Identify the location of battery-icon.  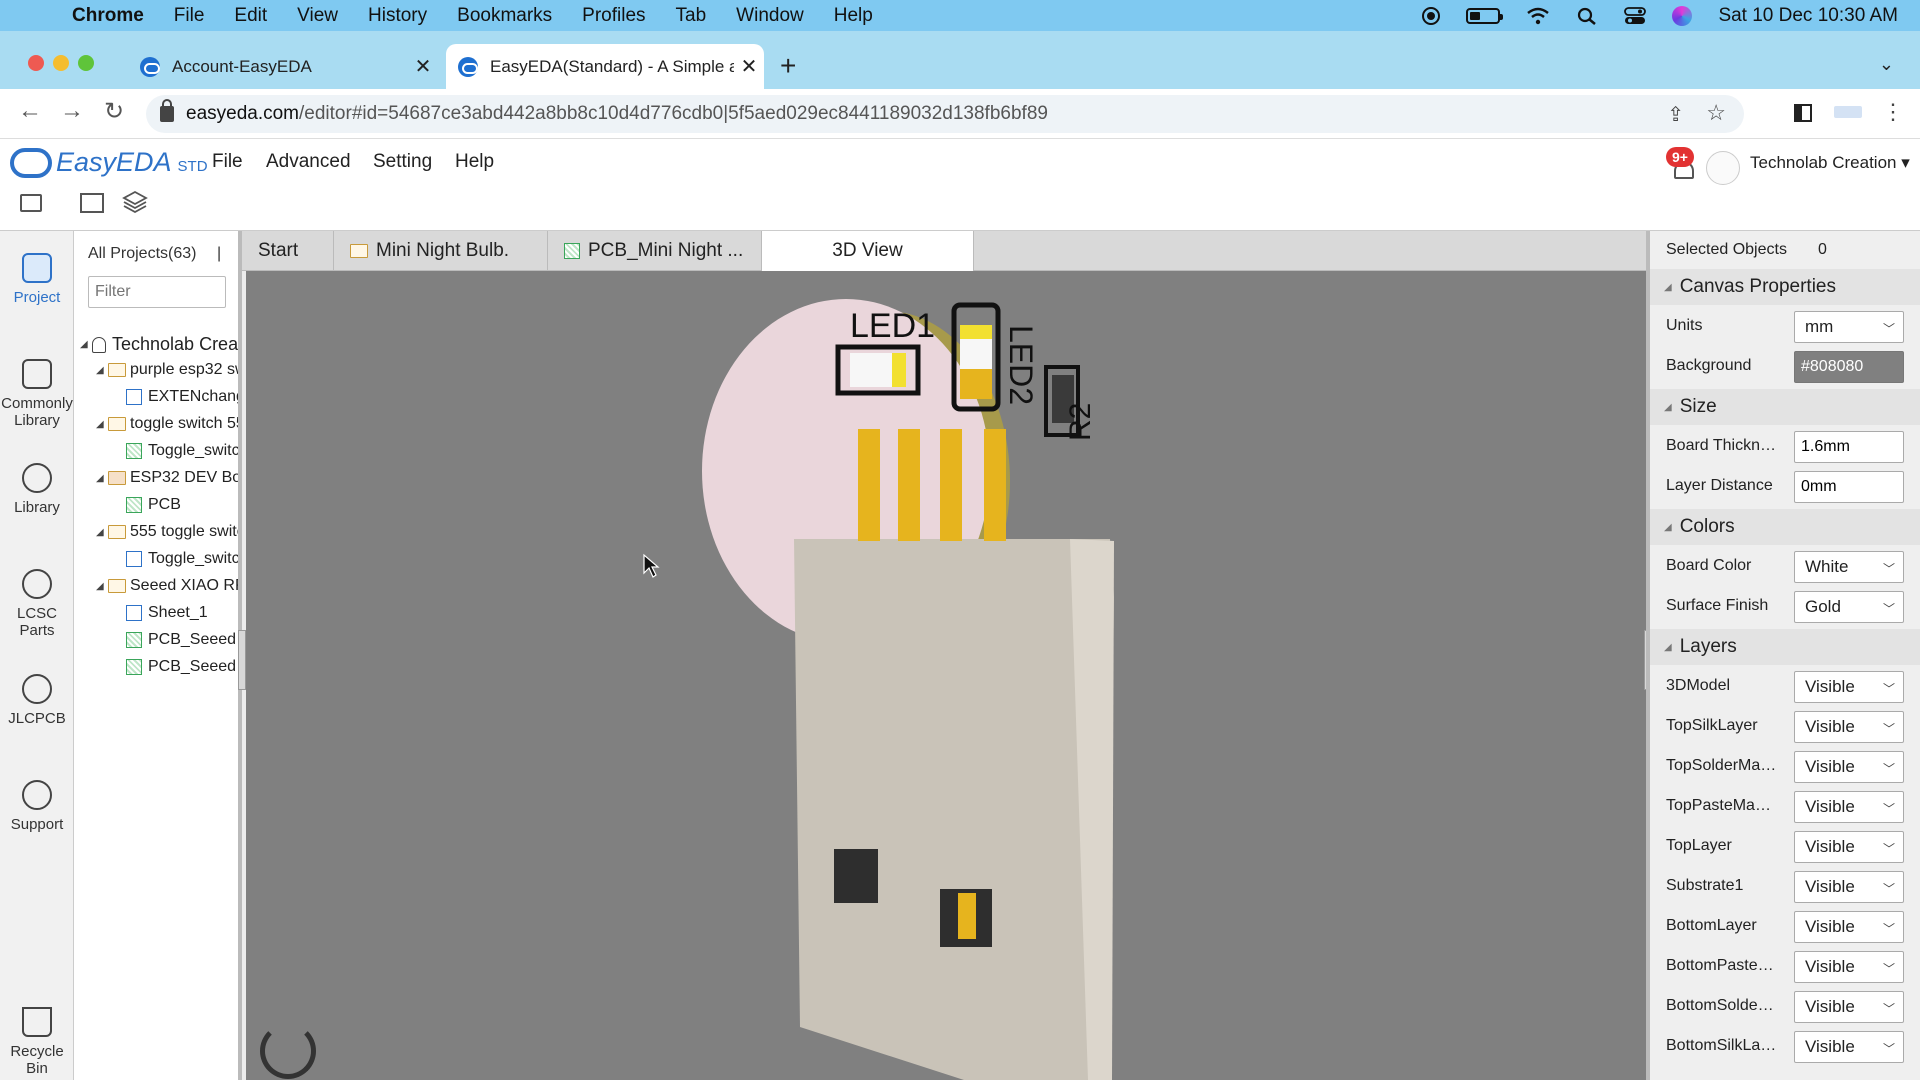
(1485, 15).